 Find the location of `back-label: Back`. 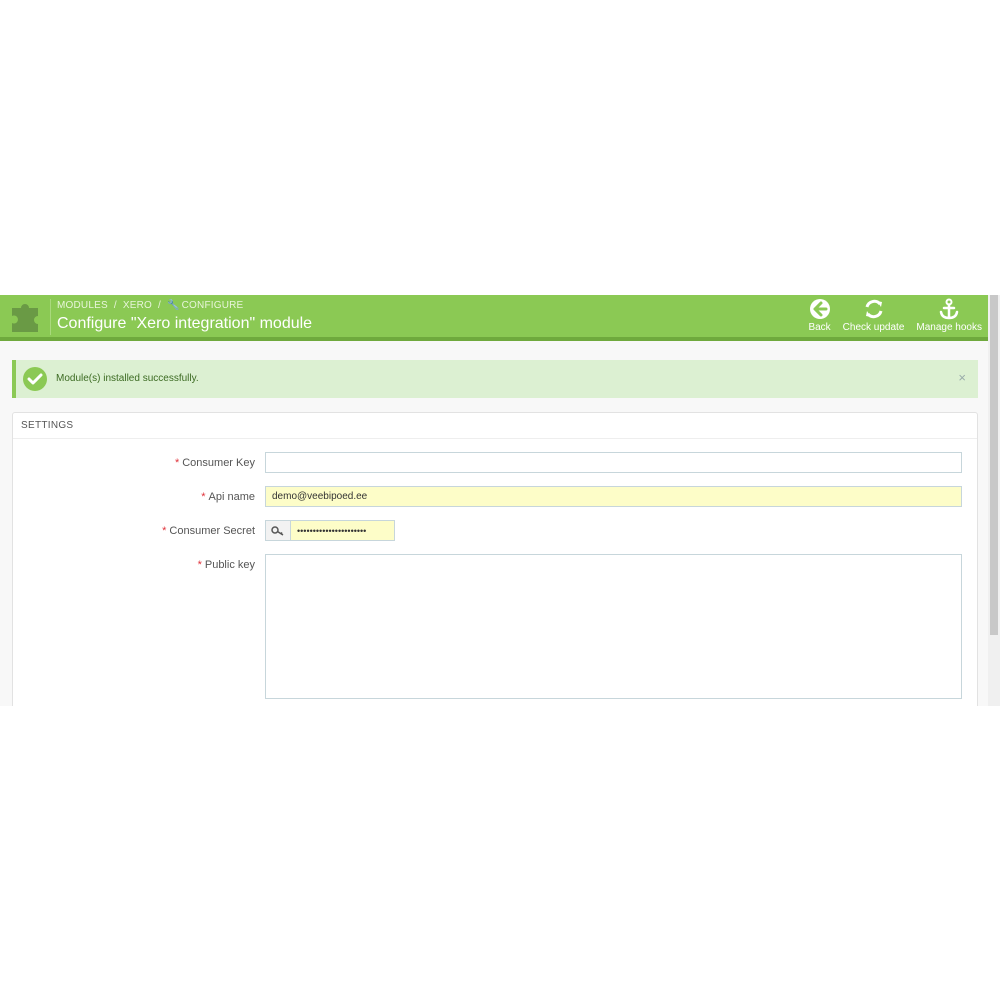

back-label: Back is located at coordinates (819, 327).